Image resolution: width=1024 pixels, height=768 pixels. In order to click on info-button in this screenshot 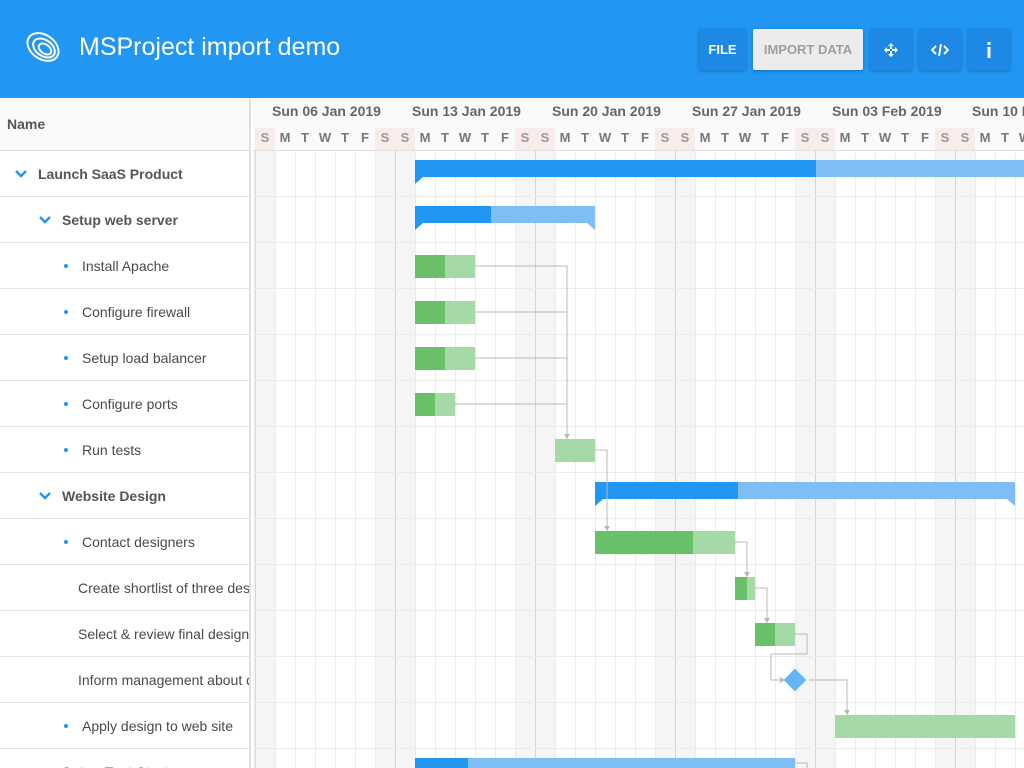, I will do `click(989, 49)`.